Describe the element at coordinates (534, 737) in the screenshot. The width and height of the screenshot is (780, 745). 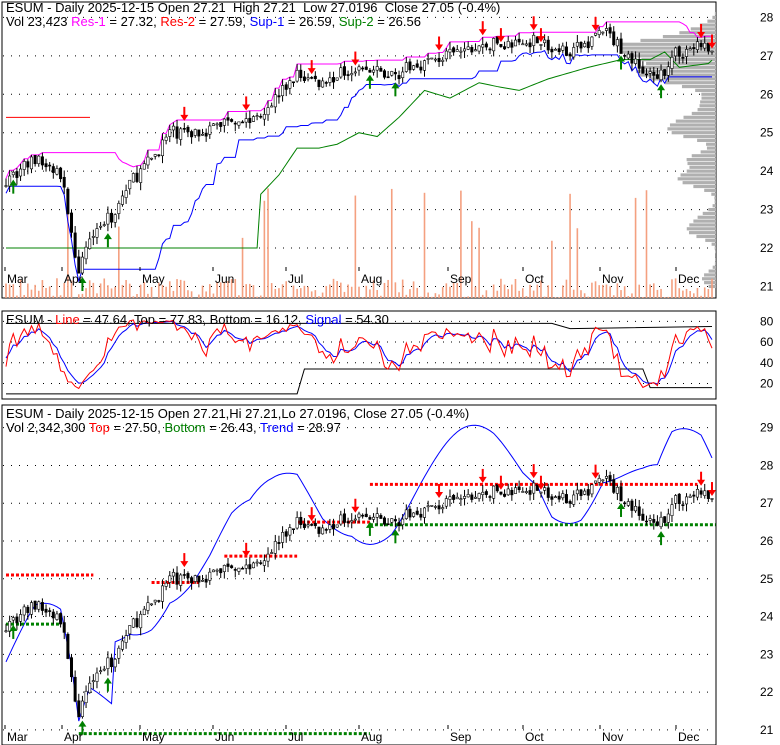
I see `trend-panel-x-tick-oct: Oct` at that location.